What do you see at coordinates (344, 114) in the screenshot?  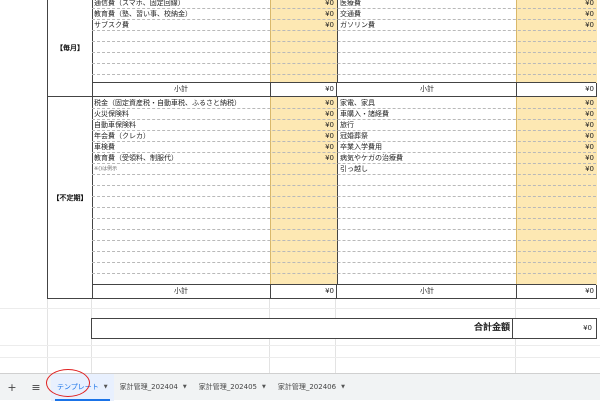 I see `table-row: 火災保険料 ¥0 車購入・諸経費 ¥0` at bounding box center [344, 114].